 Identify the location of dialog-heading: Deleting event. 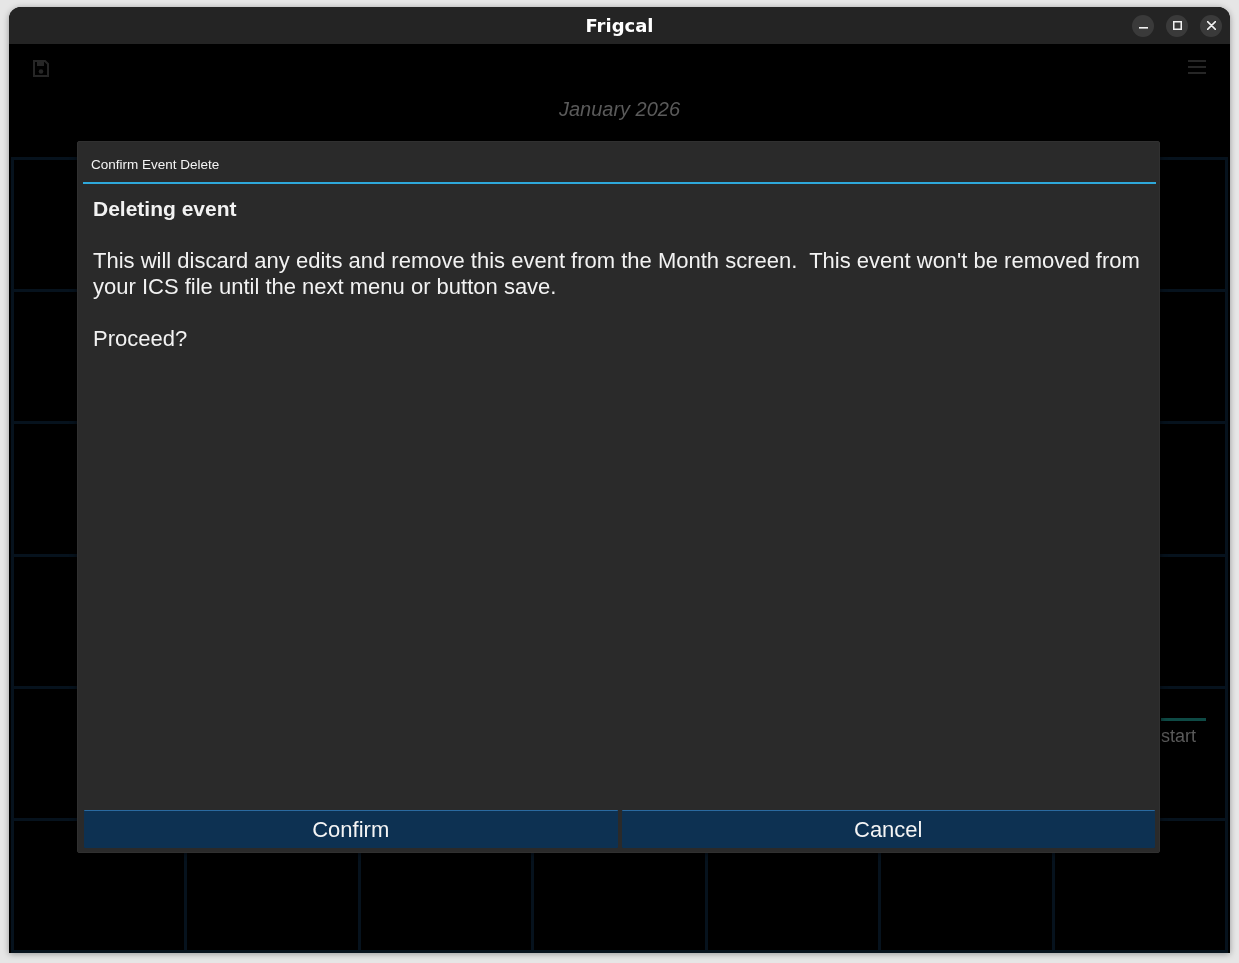
(165, 209).